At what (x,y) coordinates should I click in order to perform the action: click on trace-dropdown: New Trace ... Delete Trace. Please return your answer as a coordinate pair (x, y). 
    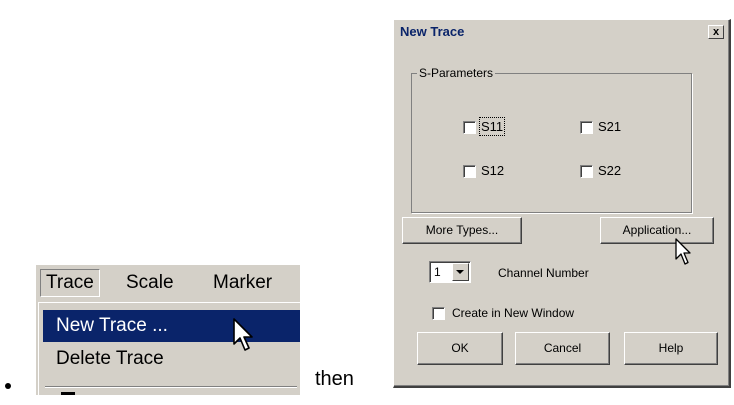
    Looking at the image, I should click on (169, 348).